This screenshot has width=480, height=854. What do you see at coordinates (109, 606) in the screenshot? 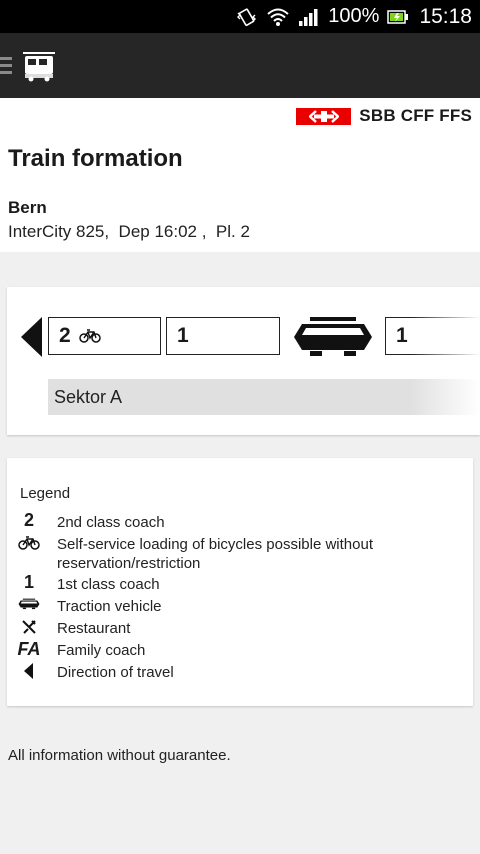
I see `legend-text: Traction vehicle` at bounding box center [109, 606].